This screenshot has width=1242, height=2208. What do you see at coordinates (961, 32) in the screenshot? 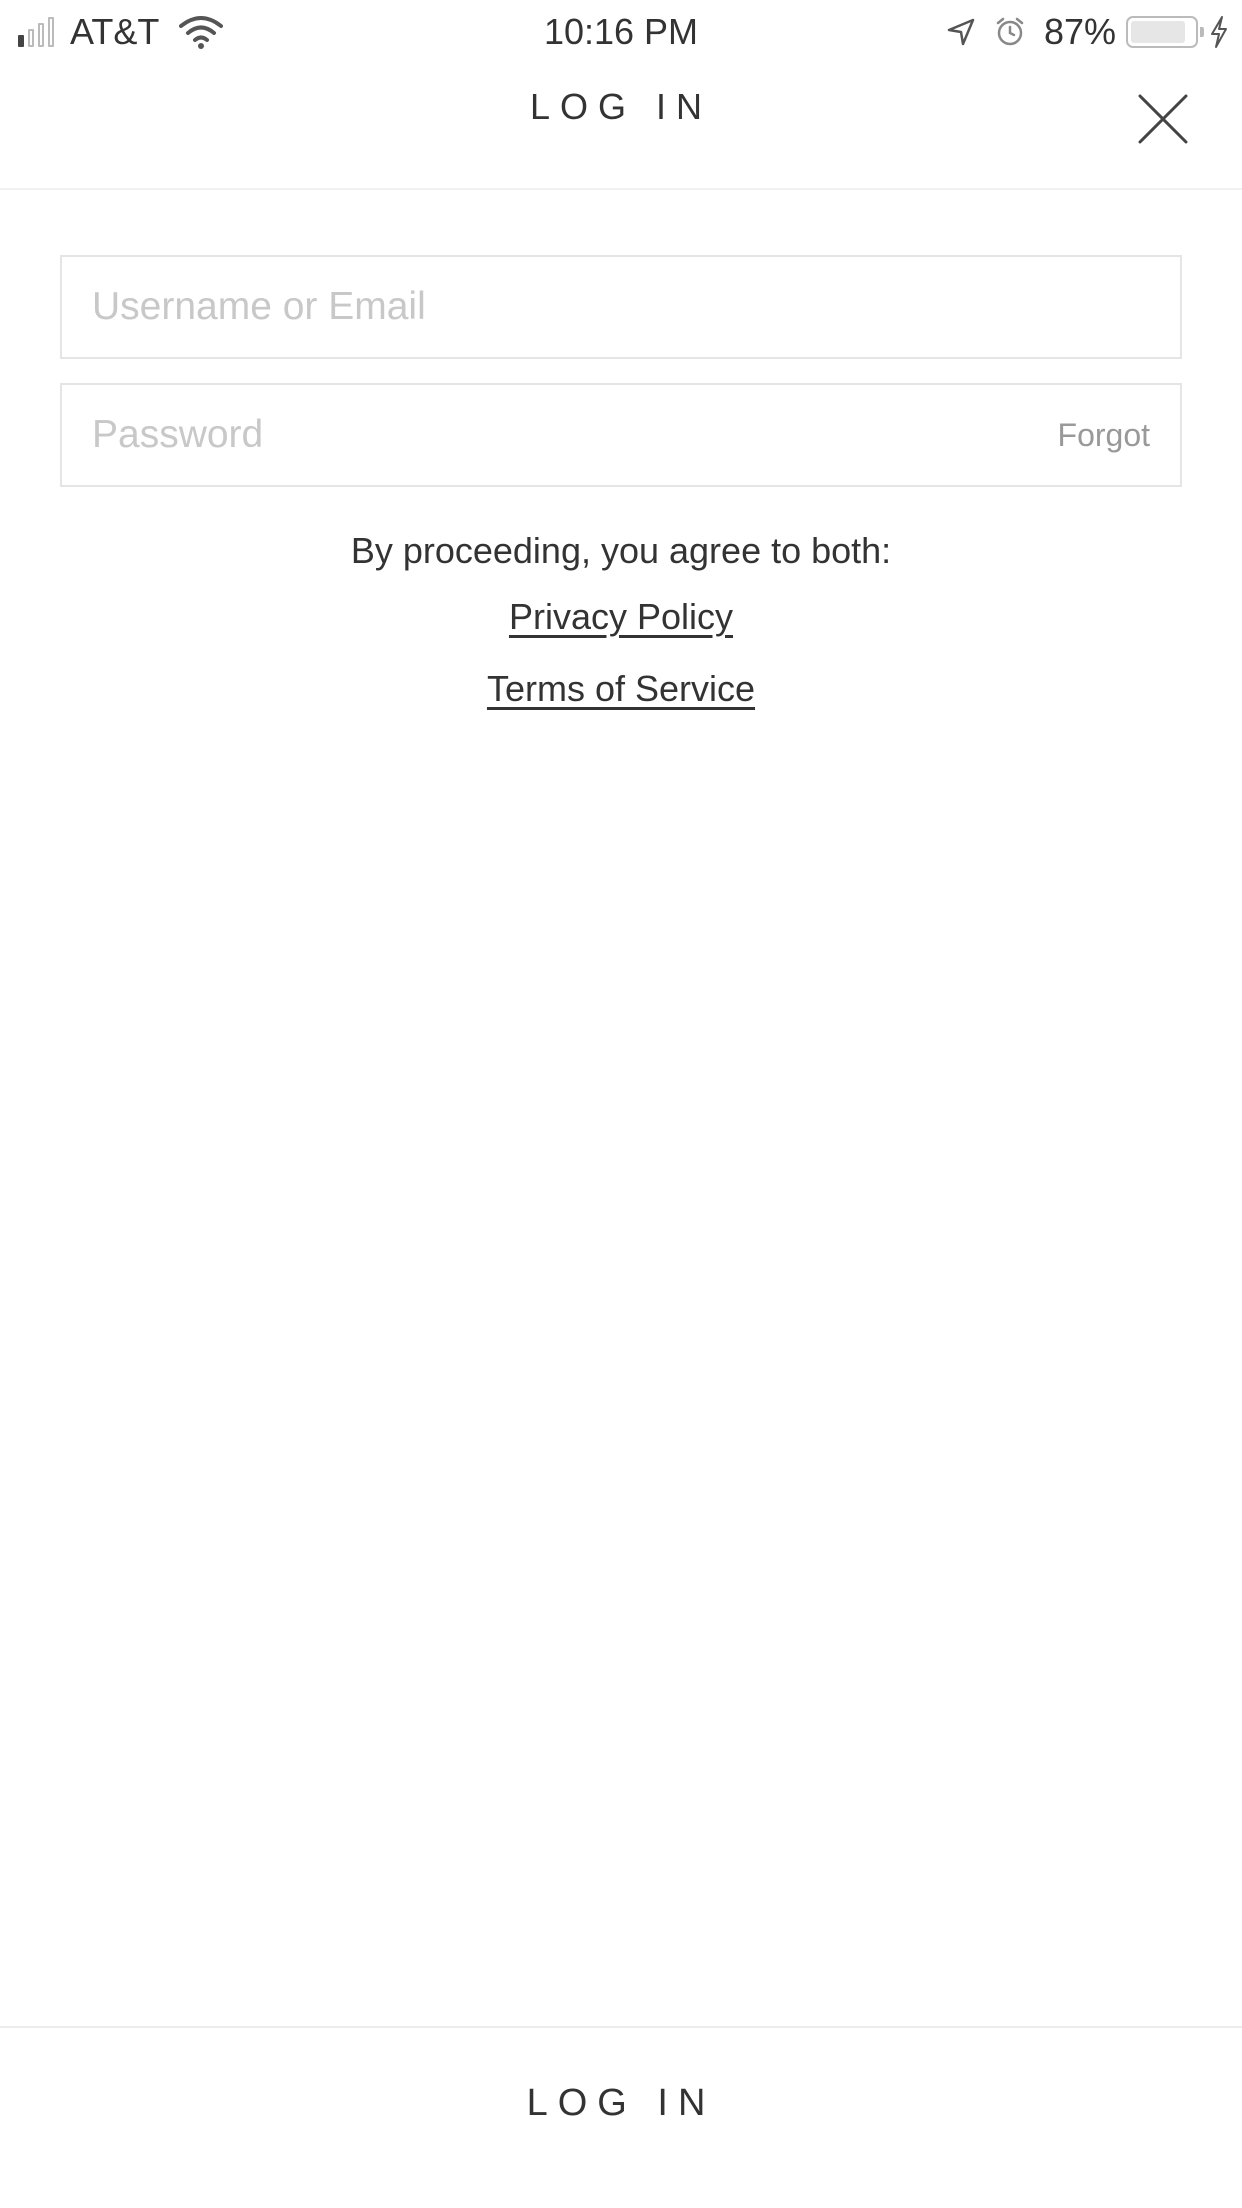
I see `location-arrow-icon` at bounding box center [961, 32].